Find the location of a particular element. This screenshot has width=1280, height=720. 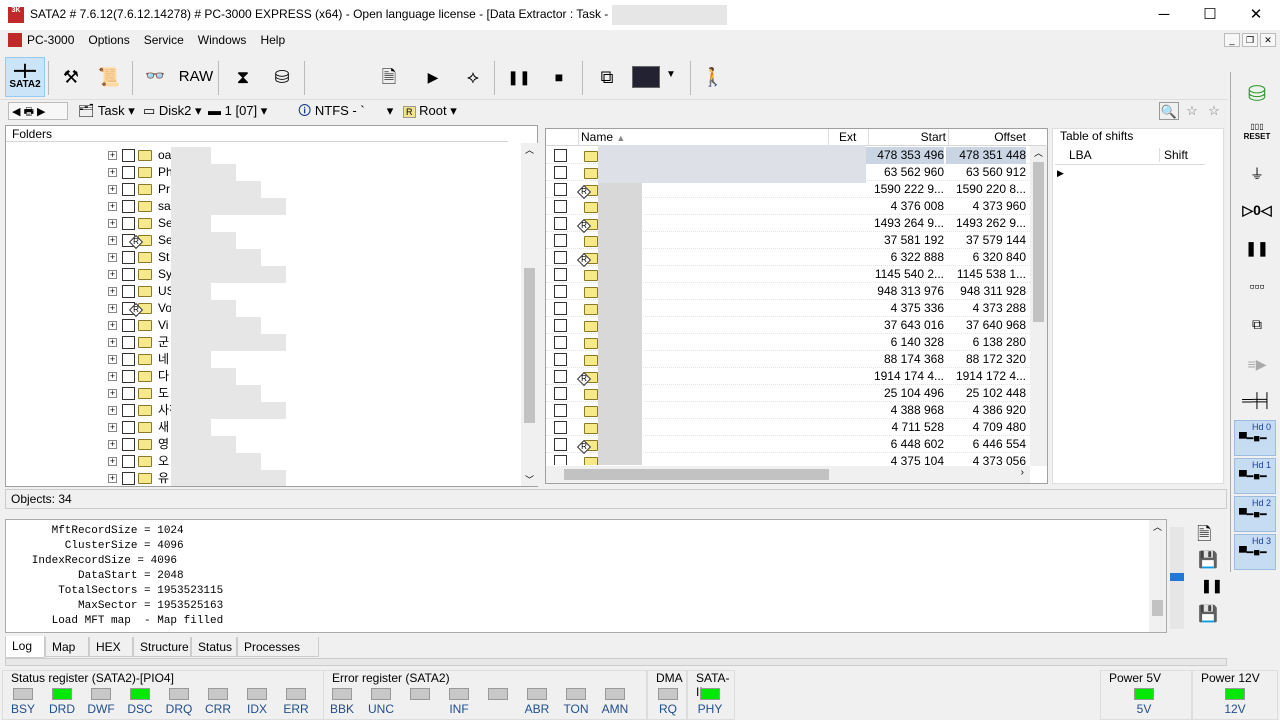

binoculars-icon: 👓 is located at coordinates (155, 77).